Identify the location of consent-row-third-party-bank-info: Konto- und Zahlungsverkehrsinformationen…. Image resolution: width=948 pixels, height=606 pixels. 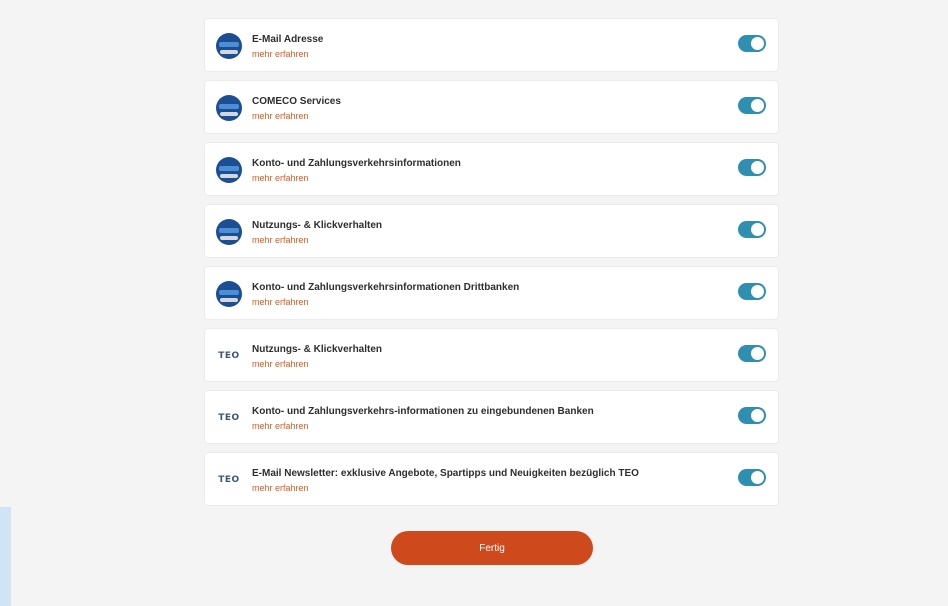
(491, 293).